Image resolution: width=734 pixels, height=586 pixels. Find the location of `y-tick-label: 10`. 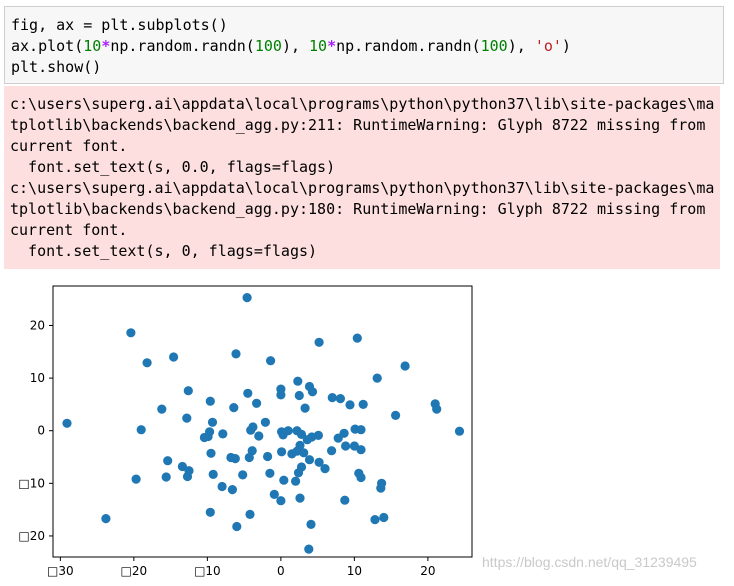

y-tick-label: 10 is located at coordinates (37, 378).